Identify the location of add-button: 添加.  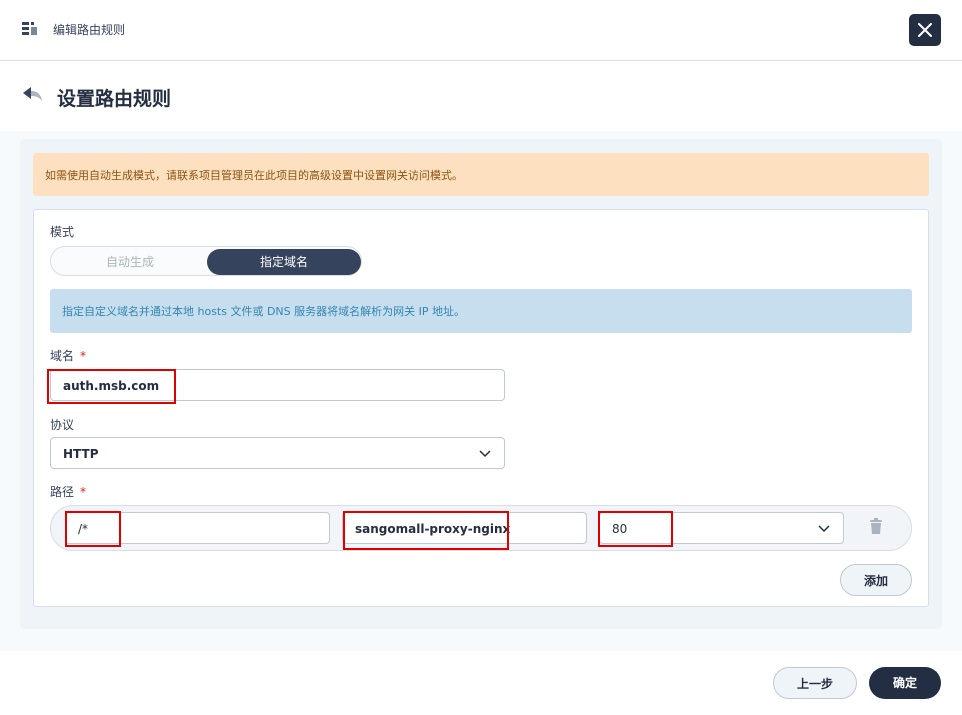
(876, 580).